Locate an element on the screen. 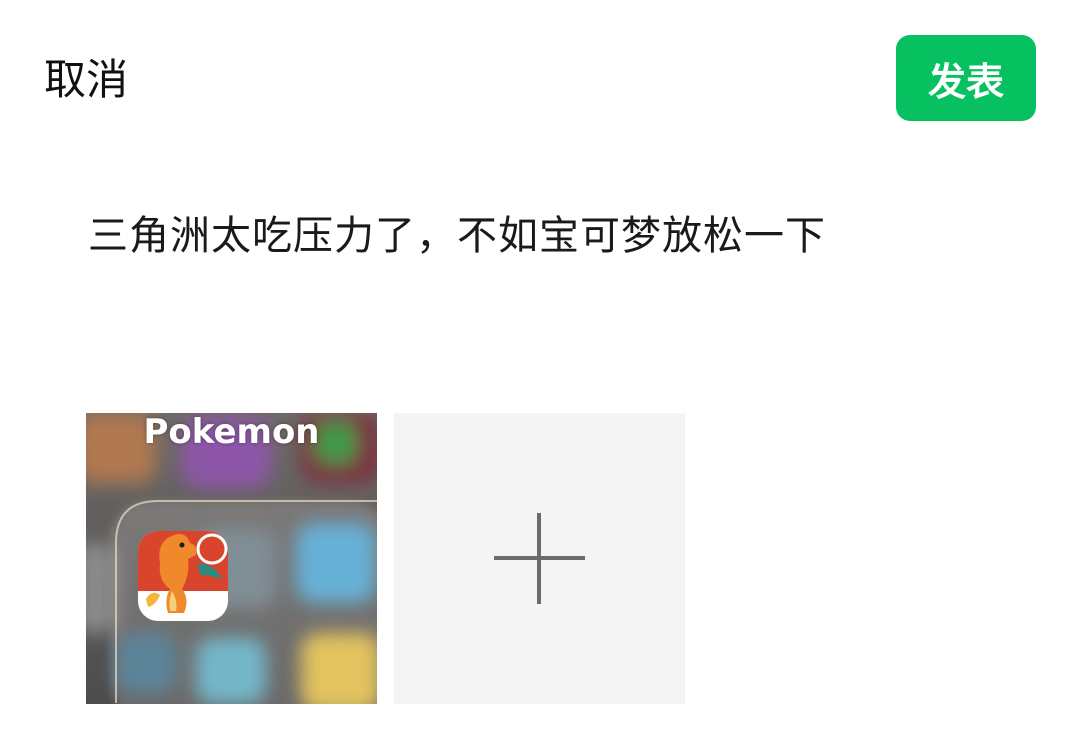  add-media-button is located at coordinates (539, 558).